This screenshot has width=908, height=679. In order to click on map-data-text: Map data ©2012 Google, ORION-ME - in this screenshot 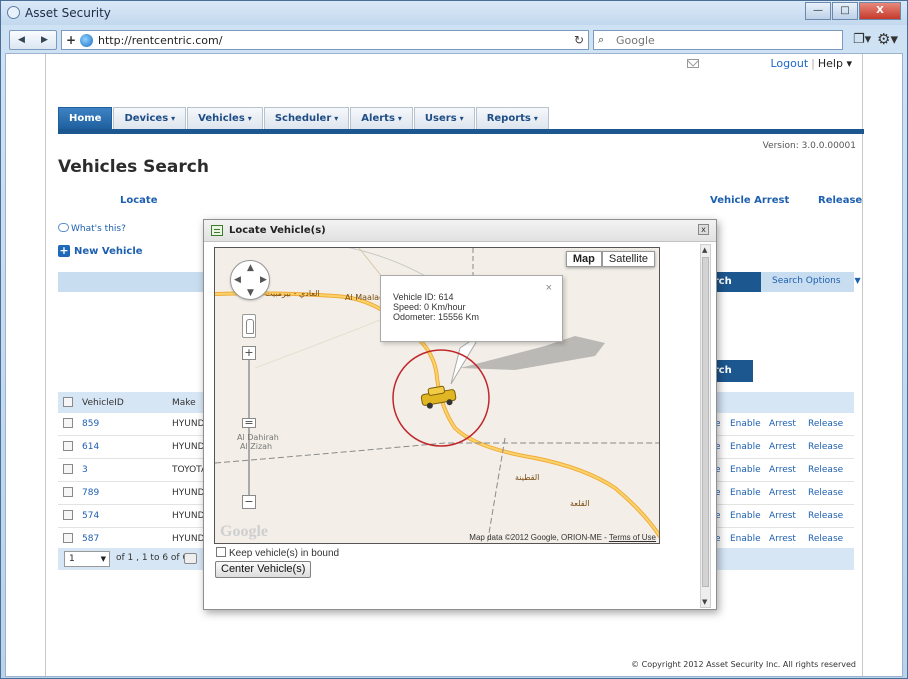, I will do `click(538, 537)`.